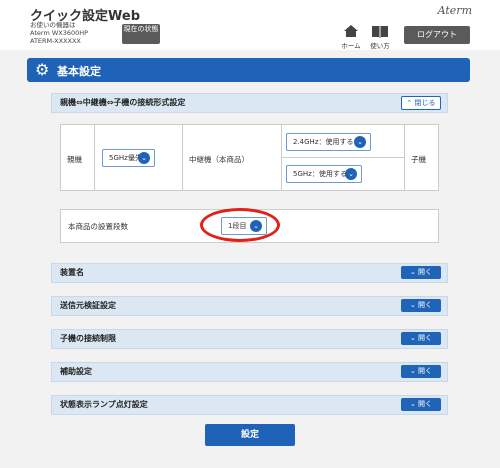 The height and width of the screenshot is (468, 500). I want to click on relay-24-value: 2.4GHz：使用する, so click(323, 142).